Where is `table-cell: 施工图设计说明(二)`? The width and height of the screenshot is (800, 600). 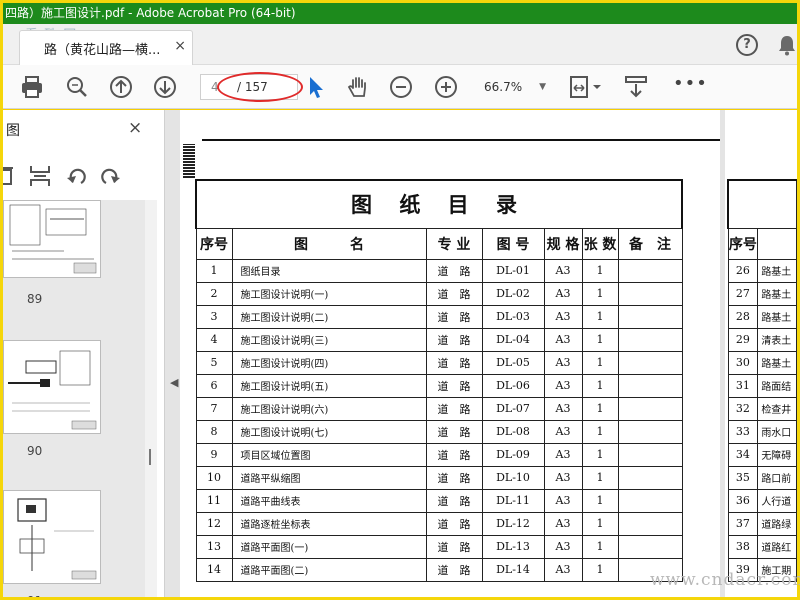
table-cell: 施工图设计说明(二) is located at coordinates (329, 316).